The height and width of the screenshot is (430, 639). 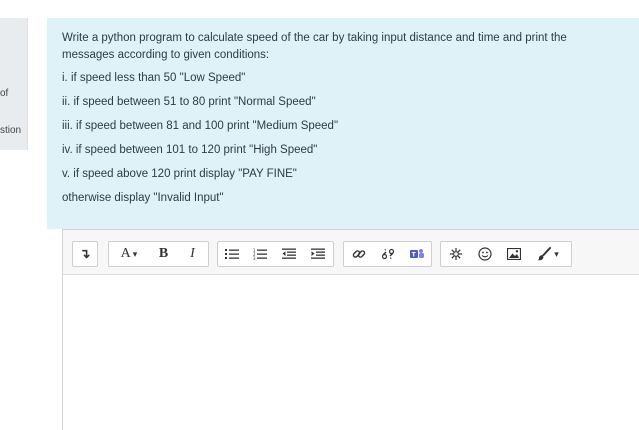 I want to click on emoji-icon, so click(x=484, y=254).